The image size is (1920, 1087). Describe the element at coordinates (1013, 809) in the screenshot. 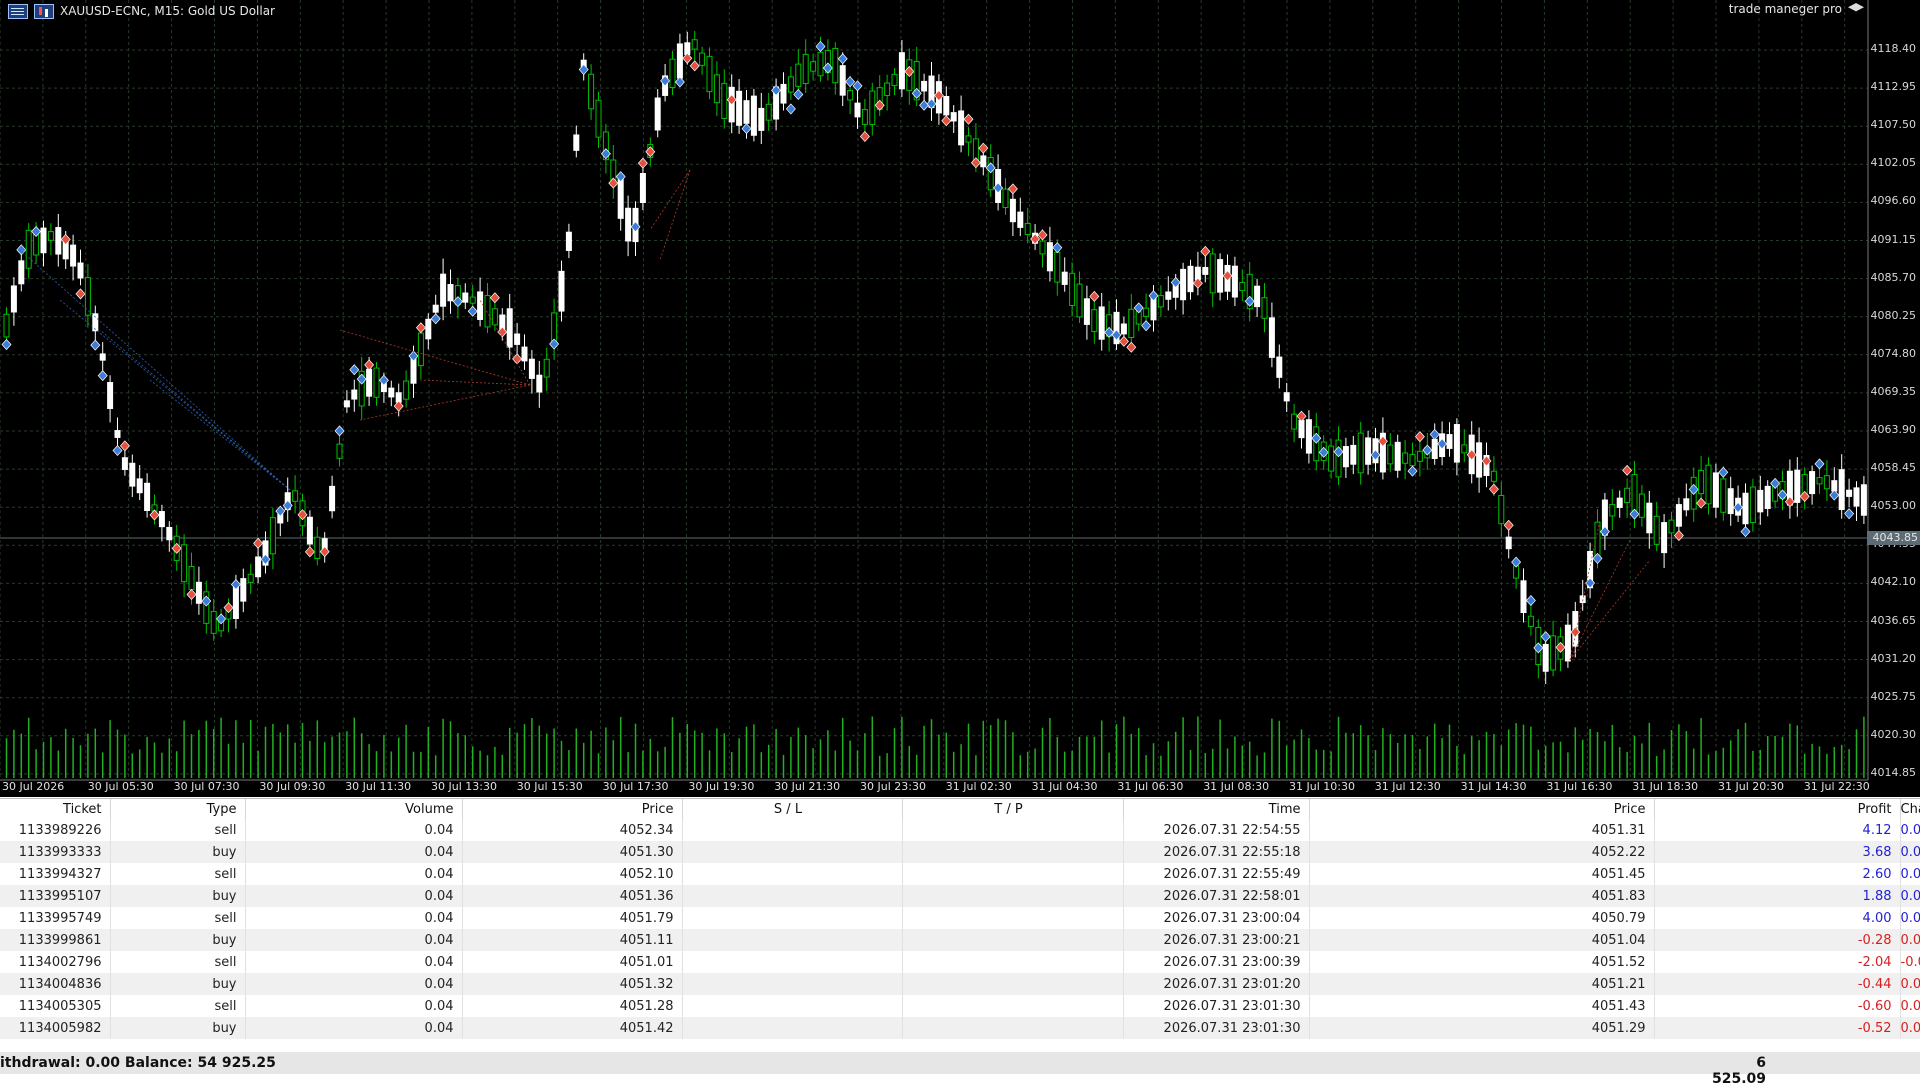

I see `col-tp: T / P` at that location.